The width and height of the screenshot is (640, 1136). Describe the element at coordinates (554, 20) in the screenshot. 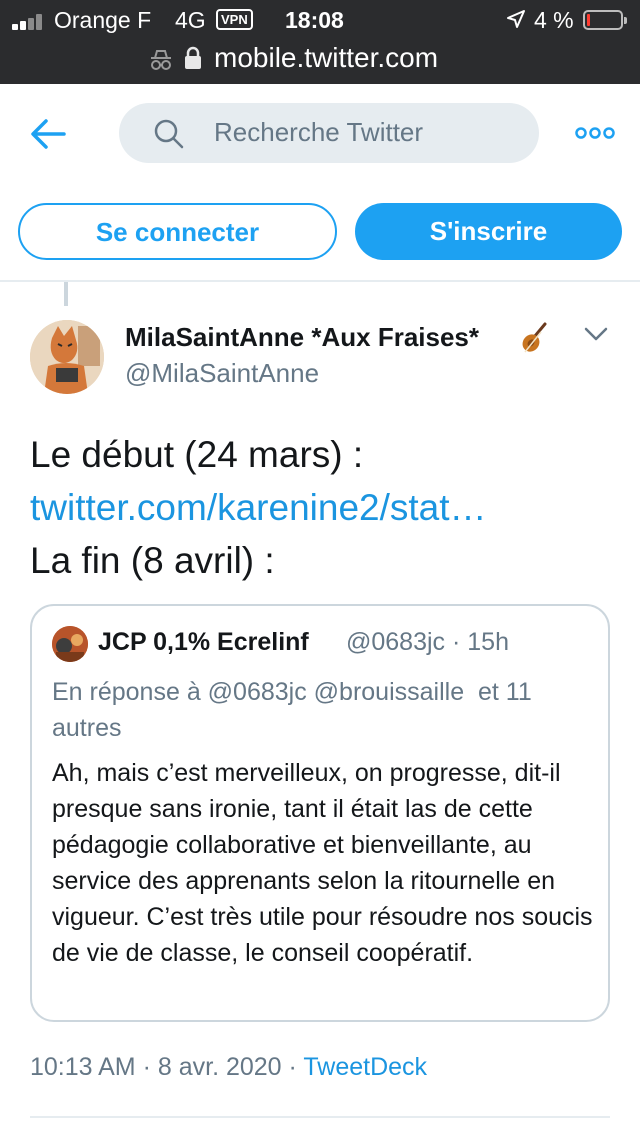

I see `battery-percent: 4 %` at that location.